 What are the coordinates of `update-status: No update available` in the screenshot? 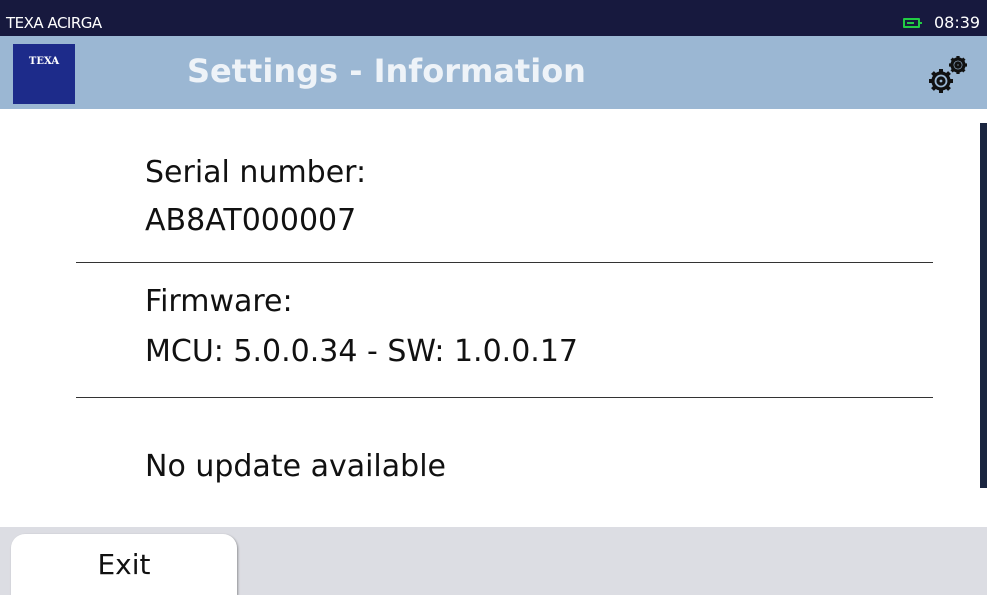 It's located at (295, 466).